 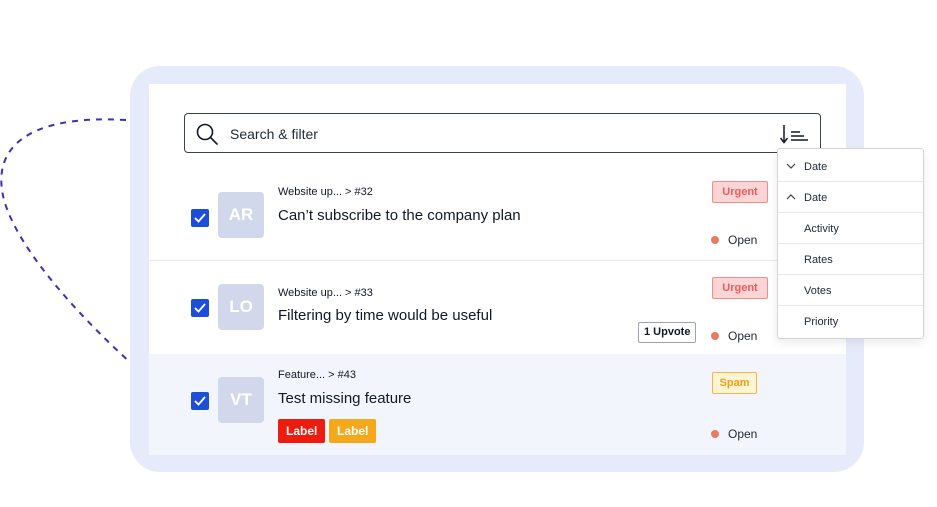 I want to click on avatar: VT, so click(x=241, y=400).